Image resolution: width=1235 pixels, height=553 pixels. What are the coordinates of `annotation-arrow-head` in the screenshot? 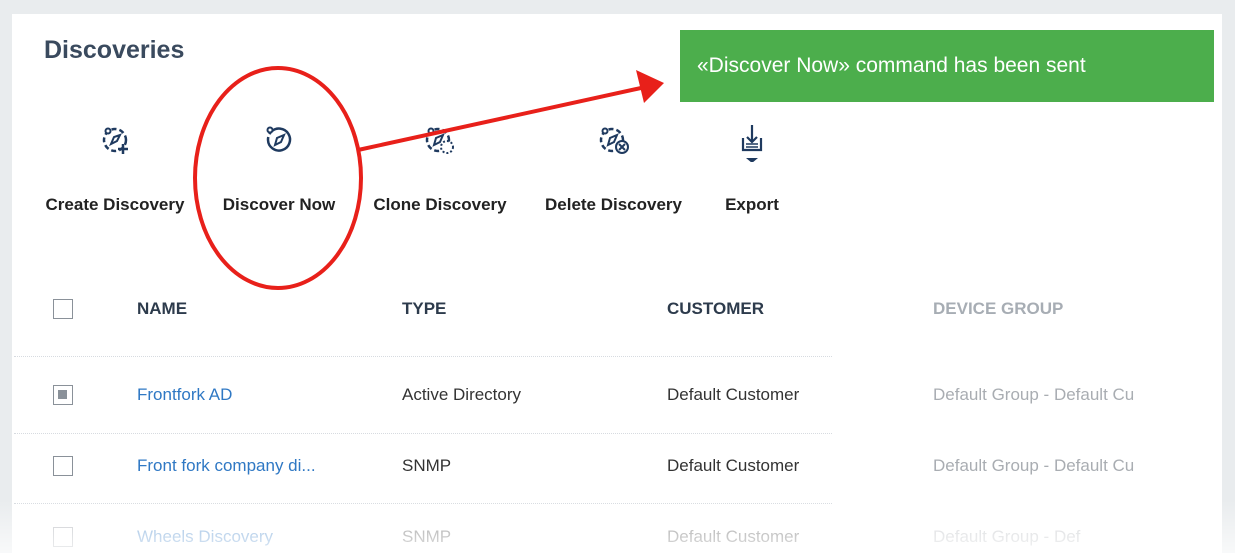 It's located at (650, 86).